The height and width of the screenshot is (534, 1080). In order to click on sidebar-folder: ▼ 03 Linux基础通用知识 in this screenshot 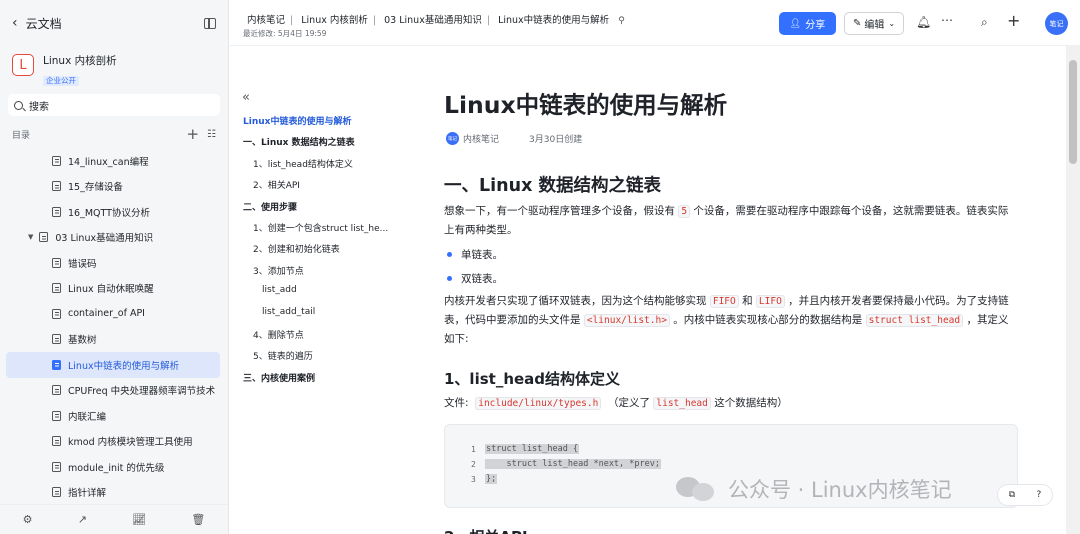, I will do `click(113, 238)`.